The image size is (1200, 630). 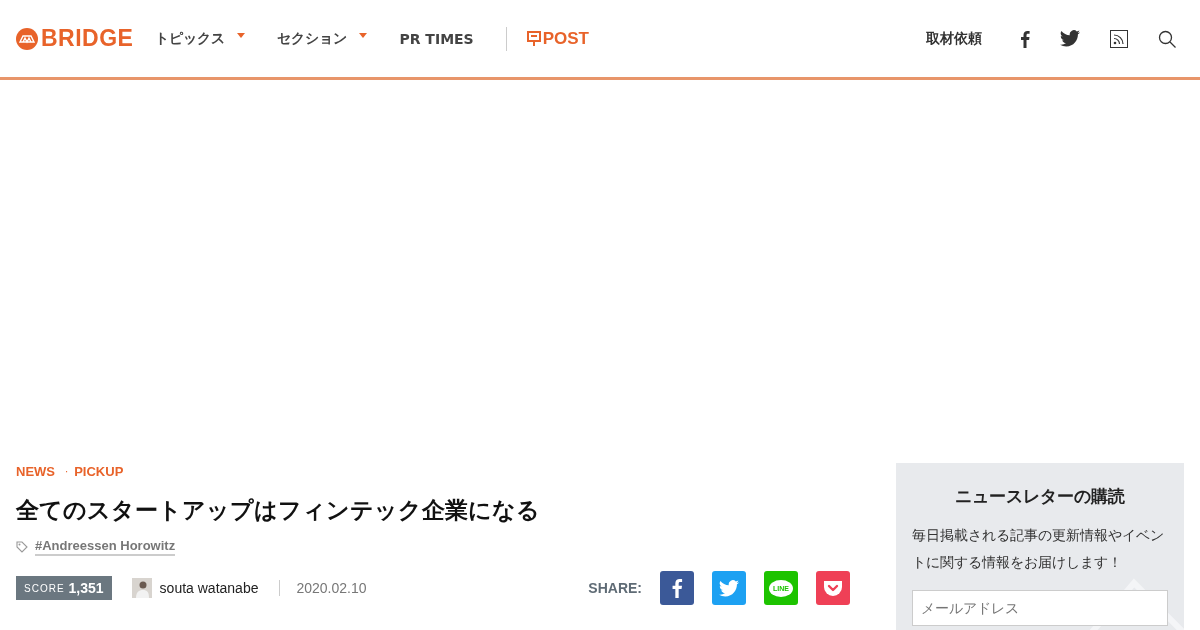 I want to click on share-label: SHARE:, so click(x=615, y=588).